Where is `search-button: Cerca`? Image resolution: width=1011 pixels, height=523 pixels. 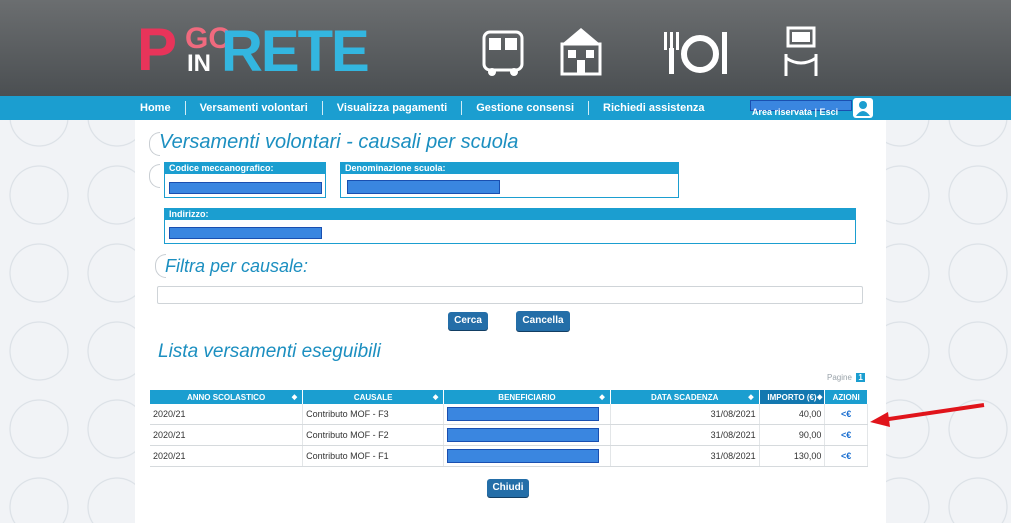 search-button: Cerca is located at coordinates (468, 321).